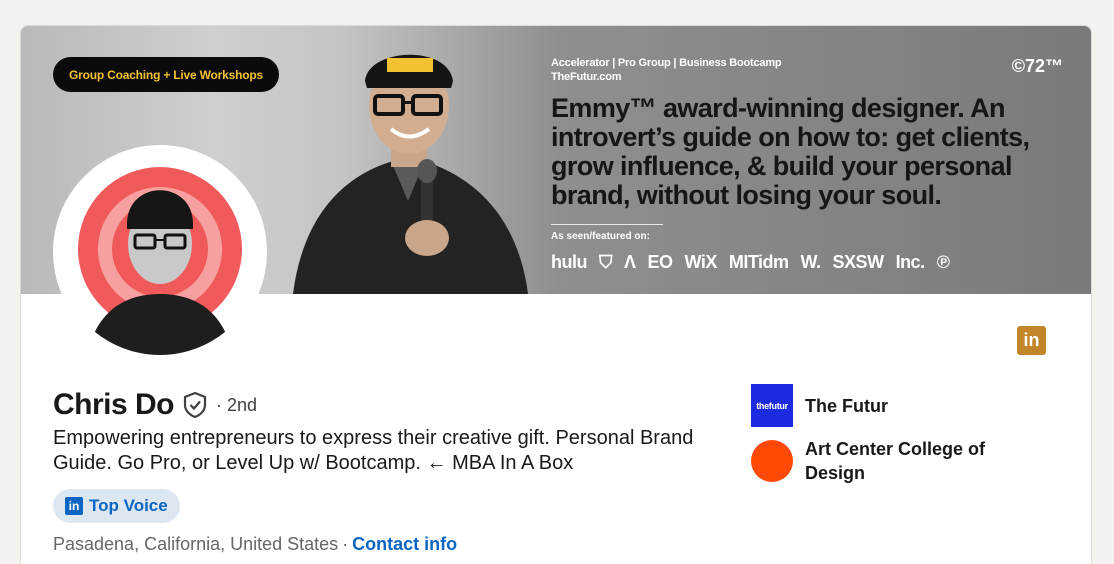 The height and width of the screenshot is (564, 1114). Describe the element at coordinates (196, 544) in the screenshot. I see `location-text: Pasadena, California, United States` at that location.